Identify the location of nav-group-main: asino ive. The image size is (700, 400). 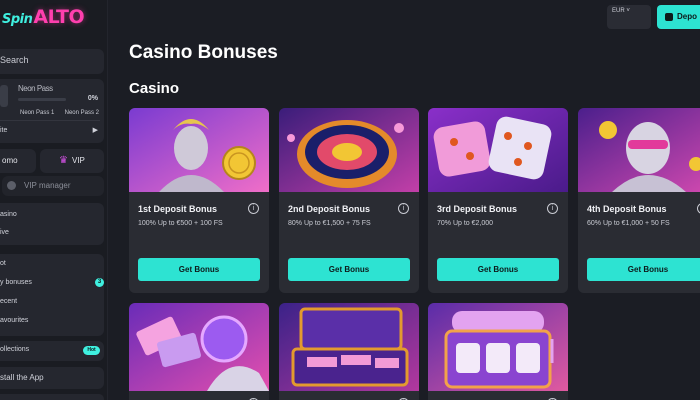
(52, 224).